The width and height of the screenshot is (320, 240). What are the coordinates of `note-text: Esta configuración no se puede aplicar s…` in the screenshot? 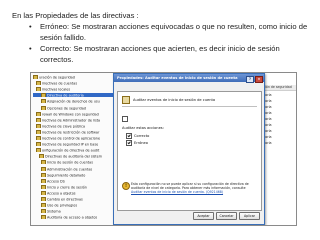 It's located at (193, 188).